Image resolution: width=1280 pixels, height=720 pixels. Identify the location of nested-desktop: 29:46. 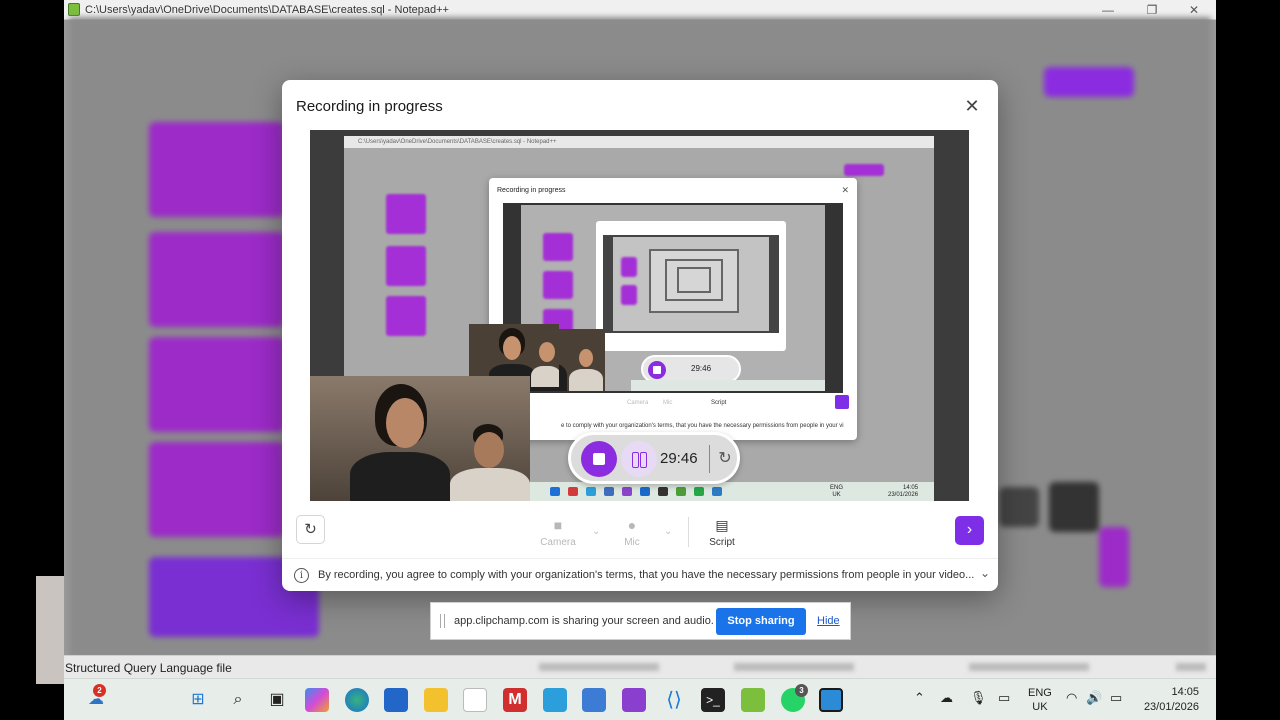
(673, 298).